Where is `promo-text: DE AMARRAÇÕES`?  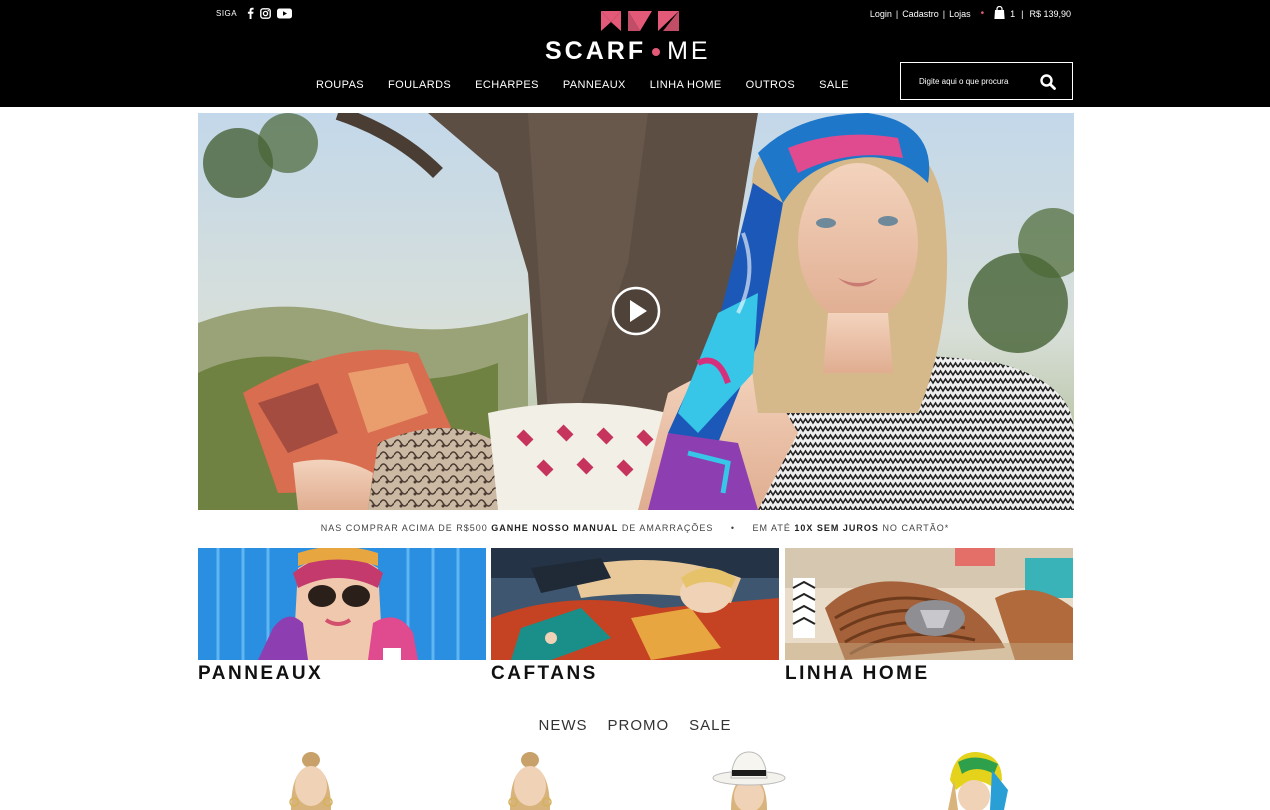
promo-text: DE AMARRAÇÕES is located at coordinates (667, 528).